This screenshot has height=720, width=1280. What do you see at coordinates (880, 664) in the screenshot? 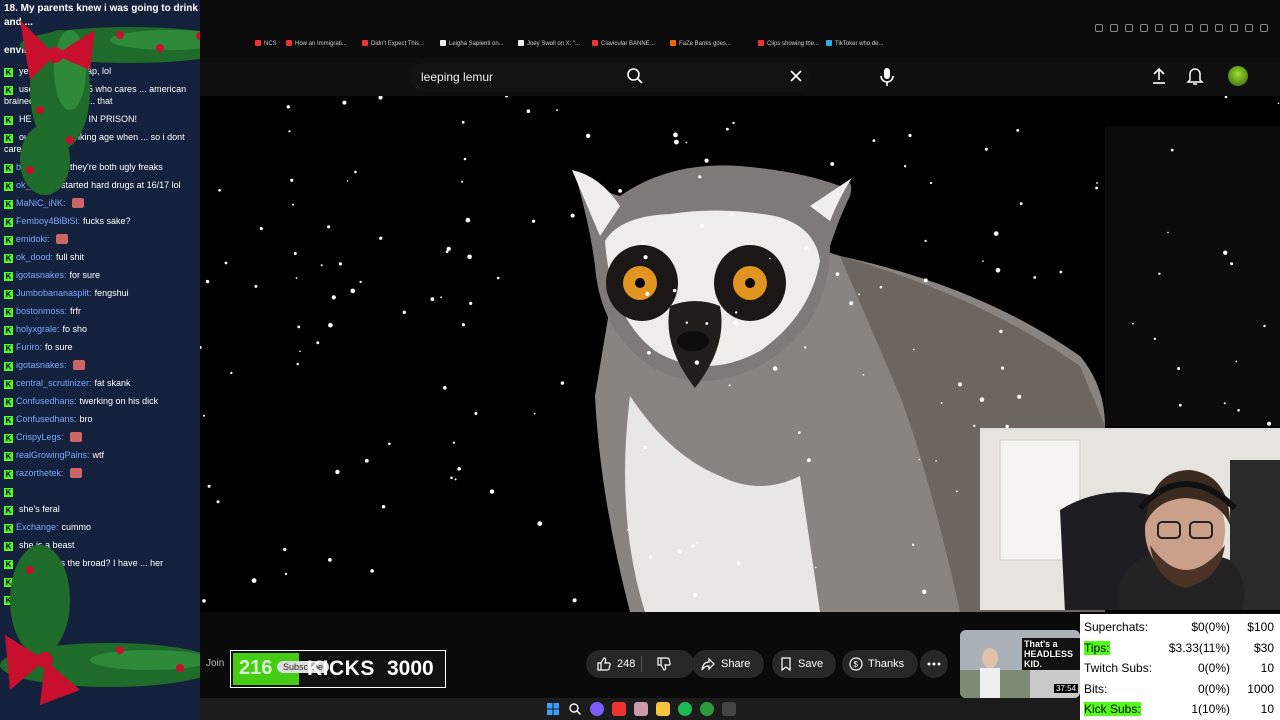
I see `thanks-button: $ Thanks` at bounding box center [880, 664].